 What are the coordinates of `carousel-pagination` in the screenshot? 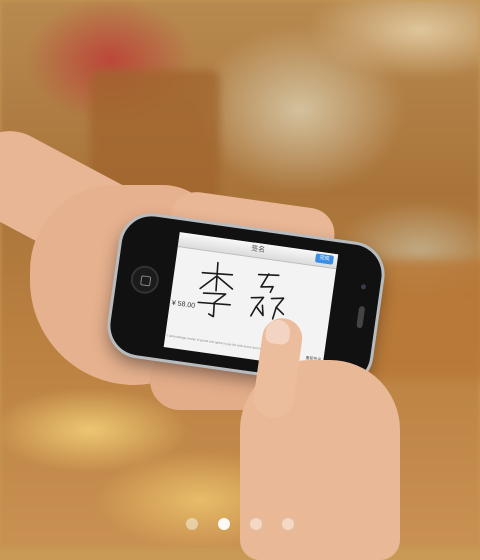 It's located at (240, 525).